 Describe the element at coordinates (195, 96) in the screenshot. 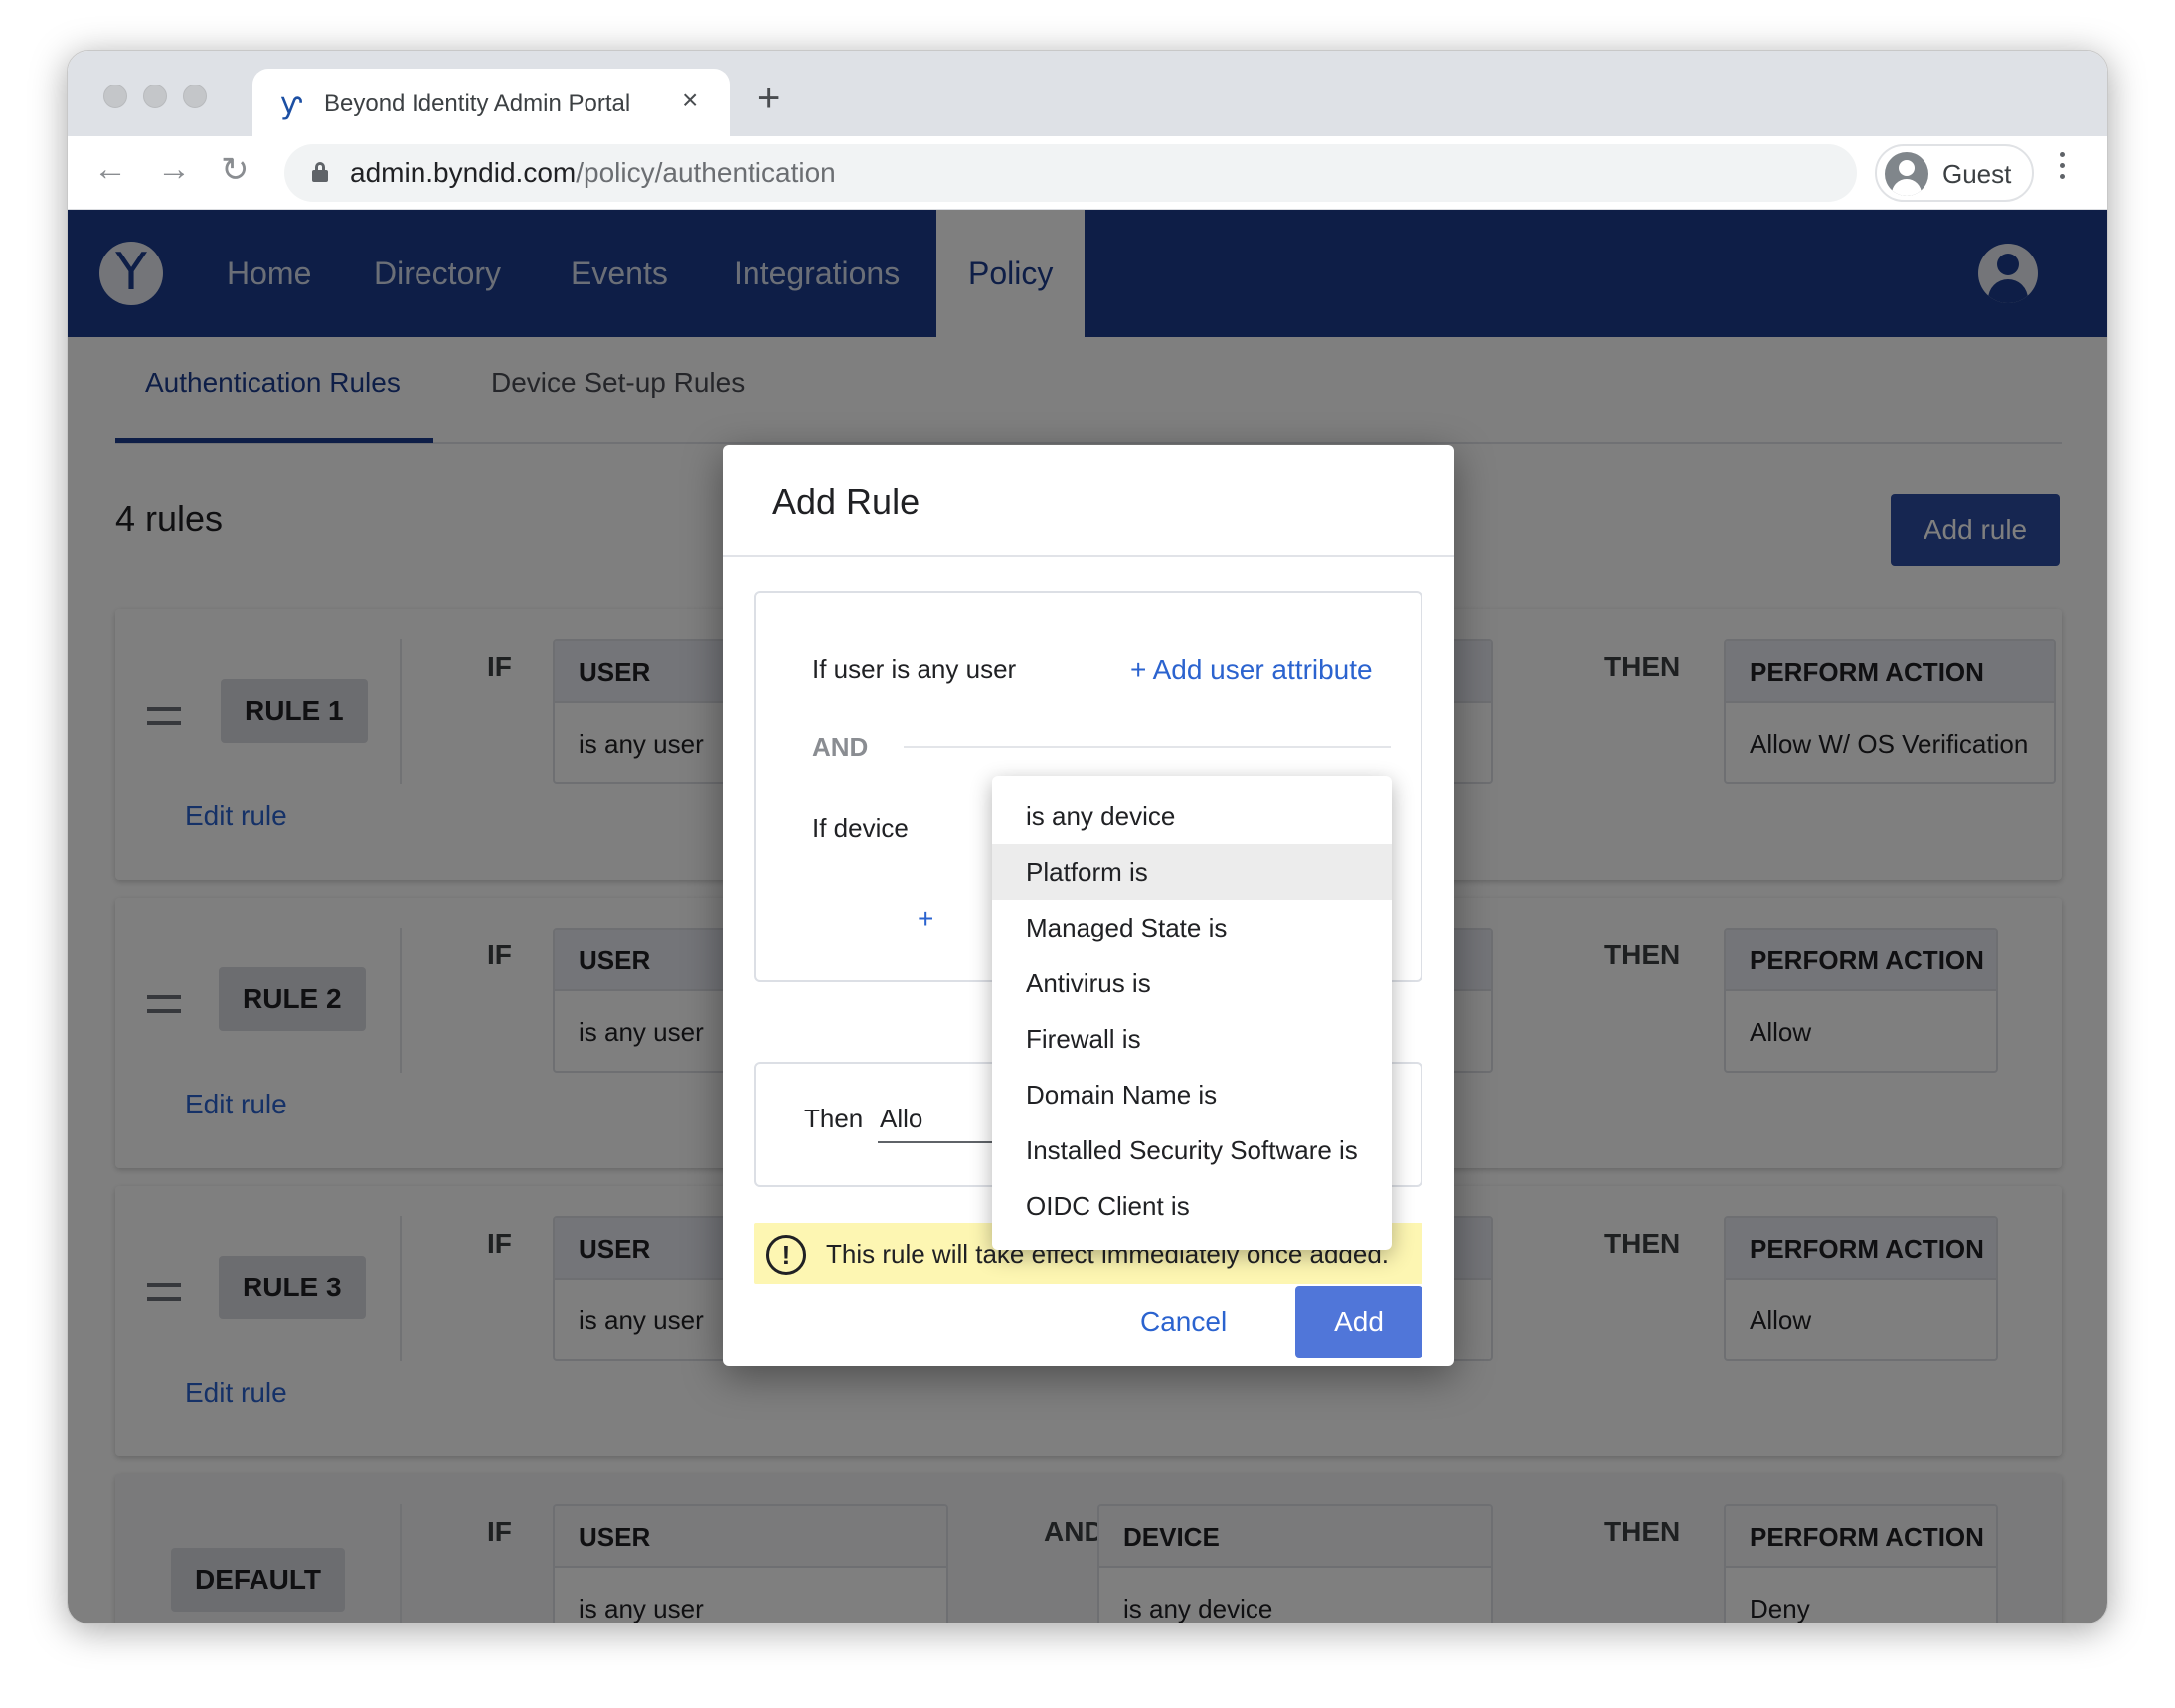

I see `zoom-window-dot` at that location.